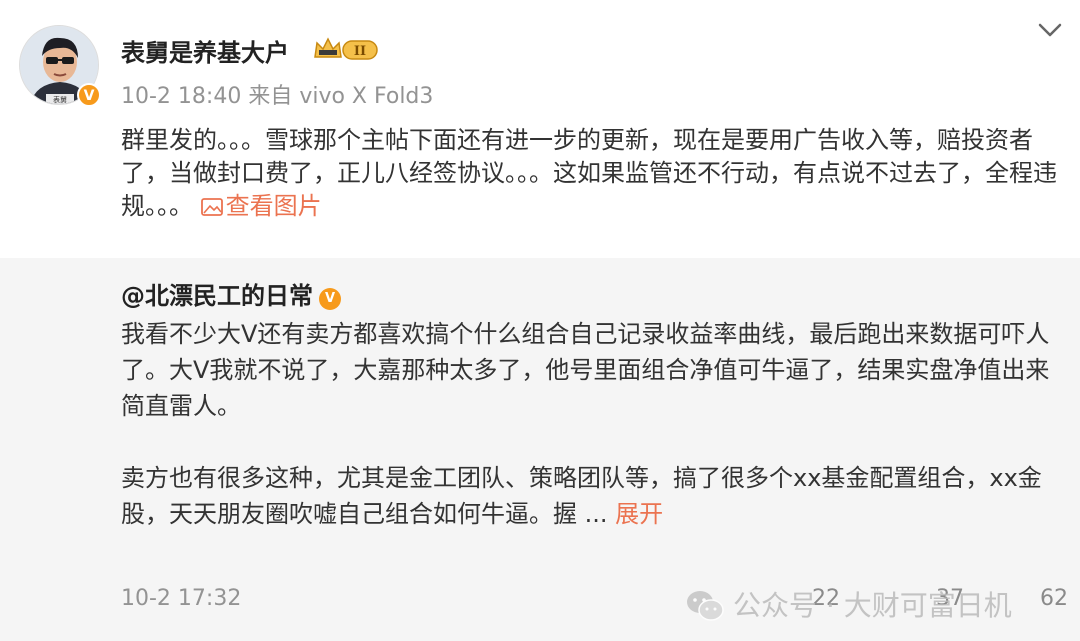  I want to click on user-avatar: 表舅 V, so click(60, 66).